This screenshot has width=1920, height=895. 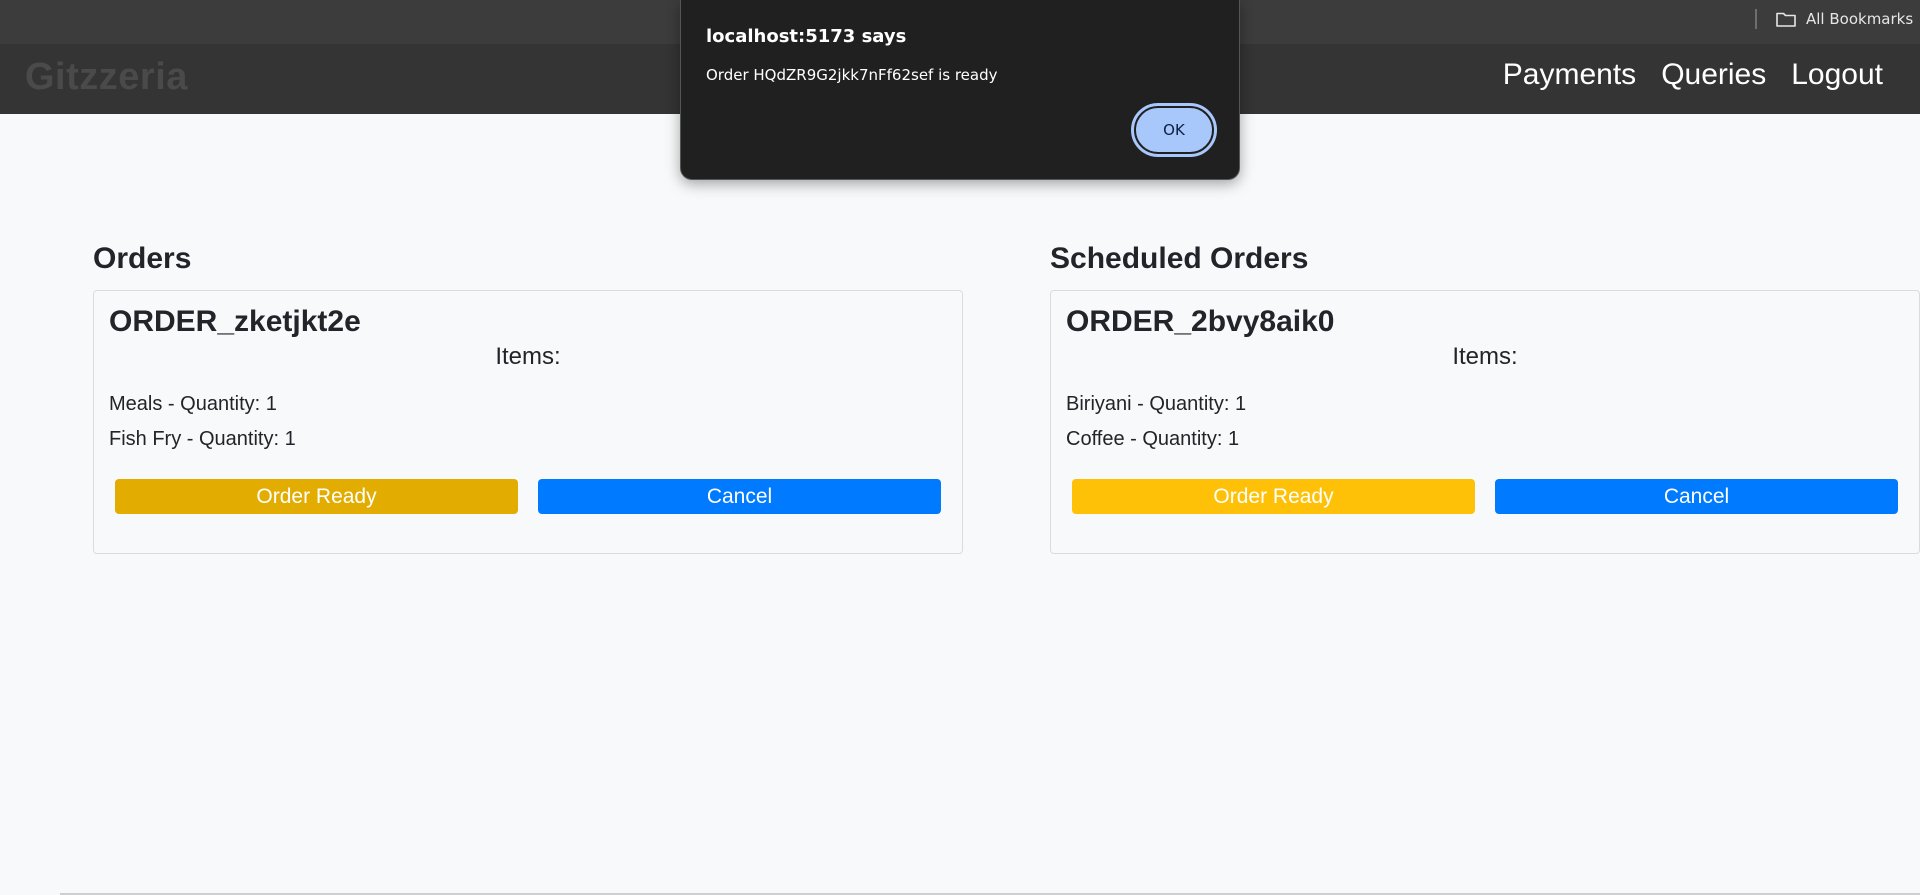 I want to click on scheduled-orders-heading: Scheduled Orders, so click(x=1179, y=258).